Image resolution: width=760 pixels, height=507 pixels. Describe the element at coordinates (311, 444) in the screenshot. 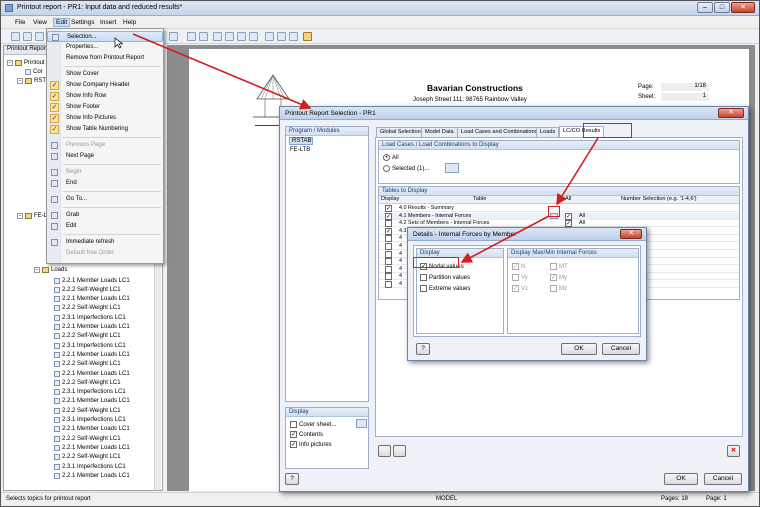

I see `info-pictures-checkbox: ✓ Info pictures` at that location.